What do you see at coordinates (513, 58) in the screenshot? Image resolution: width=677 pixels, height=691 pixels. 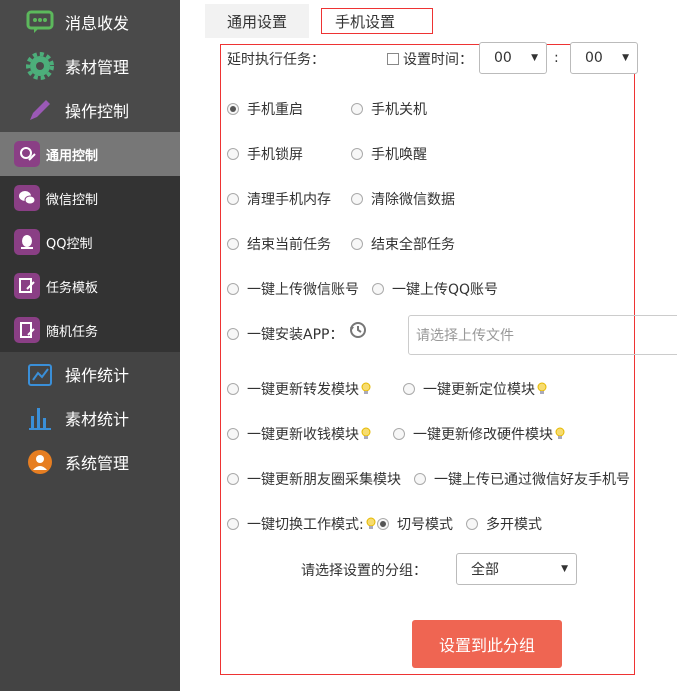 I see `hour-select: 00 ▼` at bounding box center [513, 58].